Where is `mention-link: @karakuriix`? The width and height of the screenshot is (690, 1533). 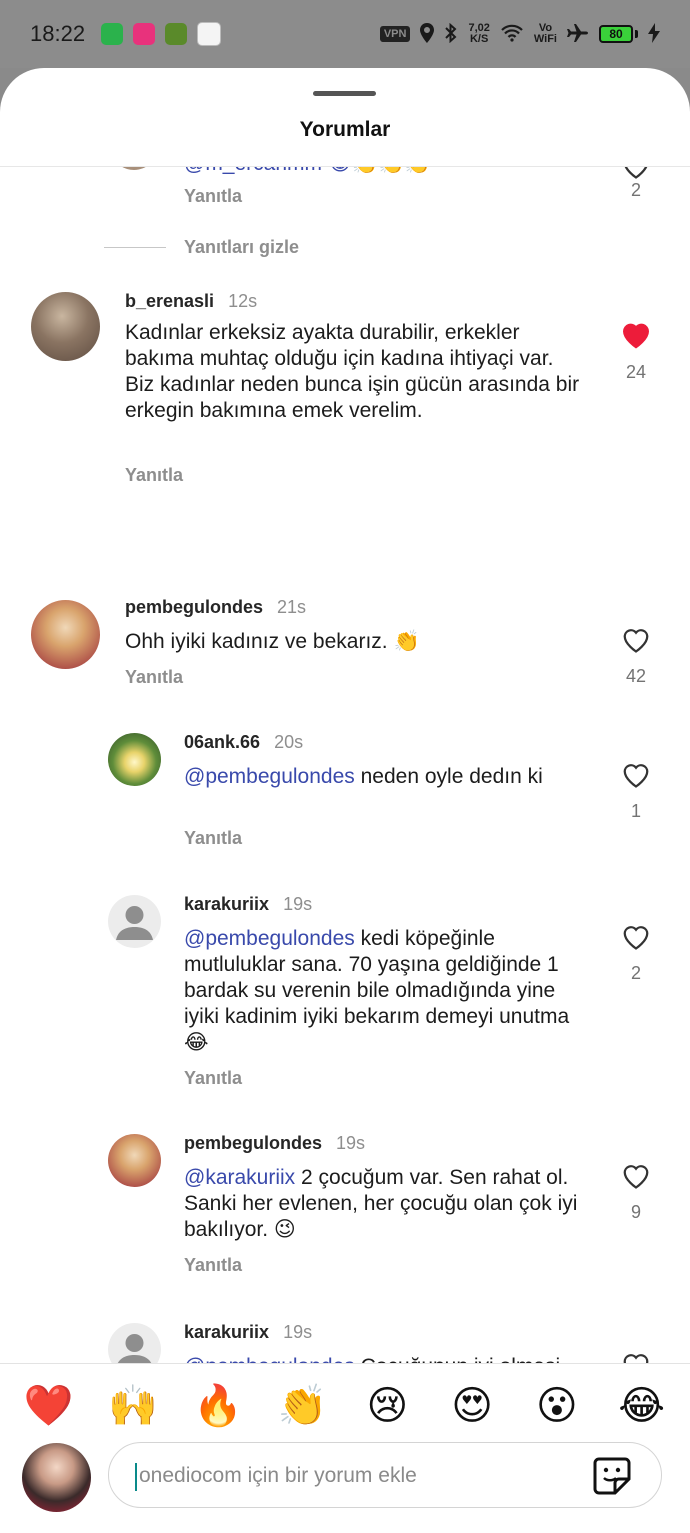
mention-link: @karakuriix is located at coordinates (239, 1177).